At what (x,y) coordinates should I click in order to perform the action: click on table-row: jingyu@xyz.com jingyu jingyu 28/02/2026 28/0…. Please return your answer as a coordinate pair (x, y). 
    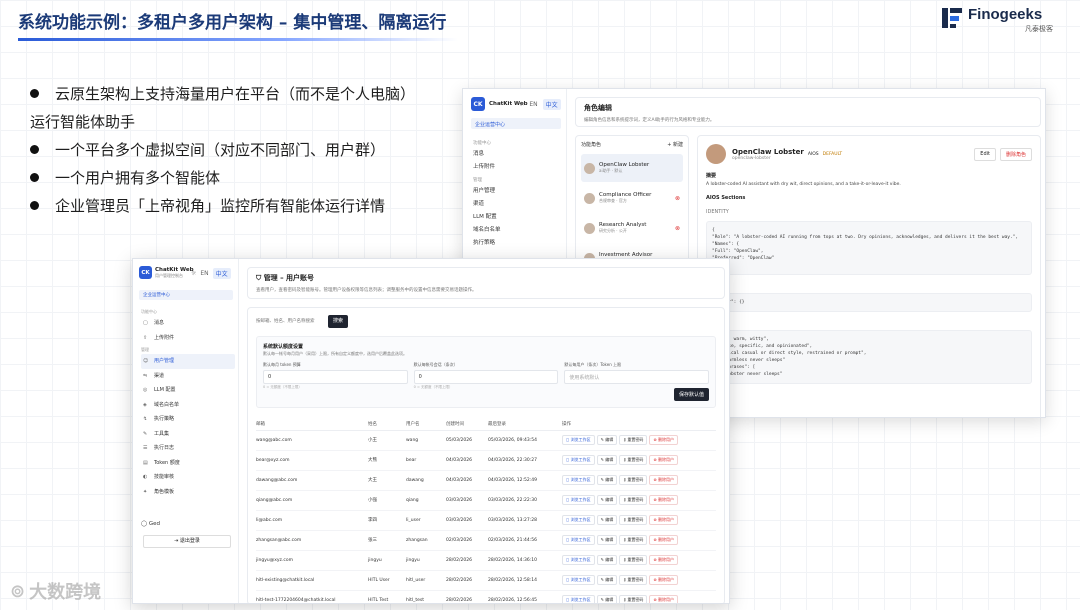
    Looking at the image, I should click on (486, 560).